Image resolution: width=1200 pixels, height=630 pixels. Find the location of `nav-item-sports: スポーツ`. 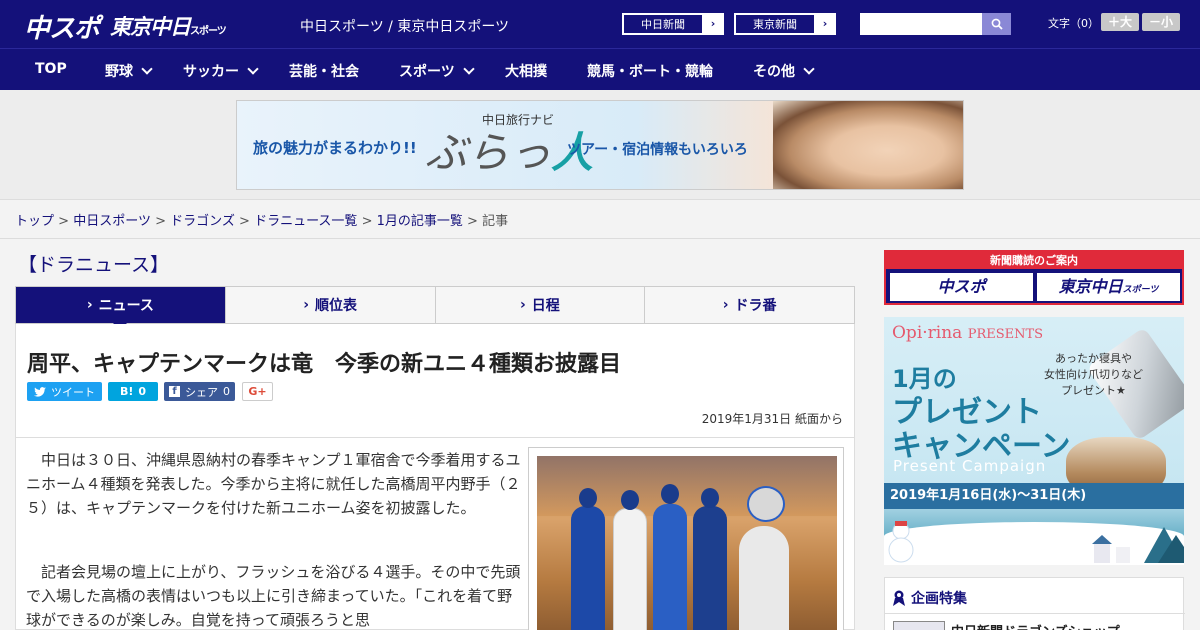

nav-item-sports: スポーツ is located at coordinates (437, 71).